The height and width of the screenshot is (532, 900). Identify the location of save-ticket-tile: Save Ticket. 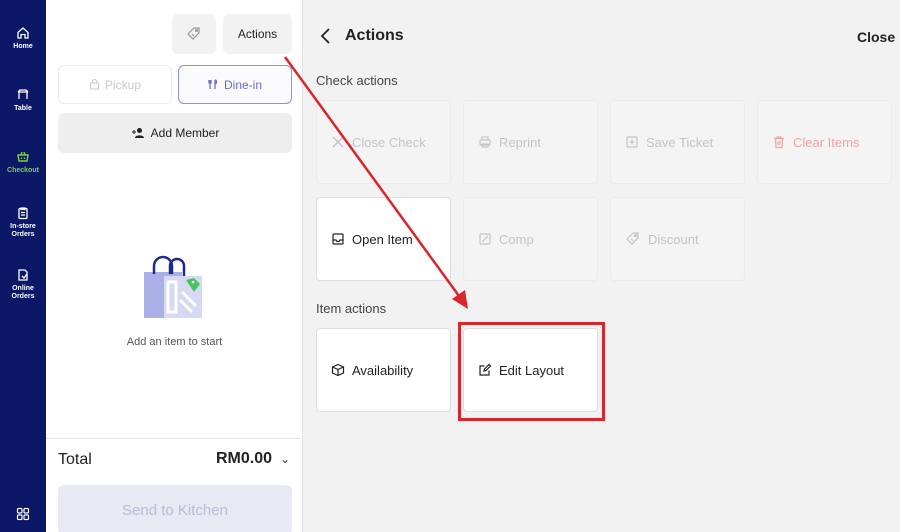
(677, 142).